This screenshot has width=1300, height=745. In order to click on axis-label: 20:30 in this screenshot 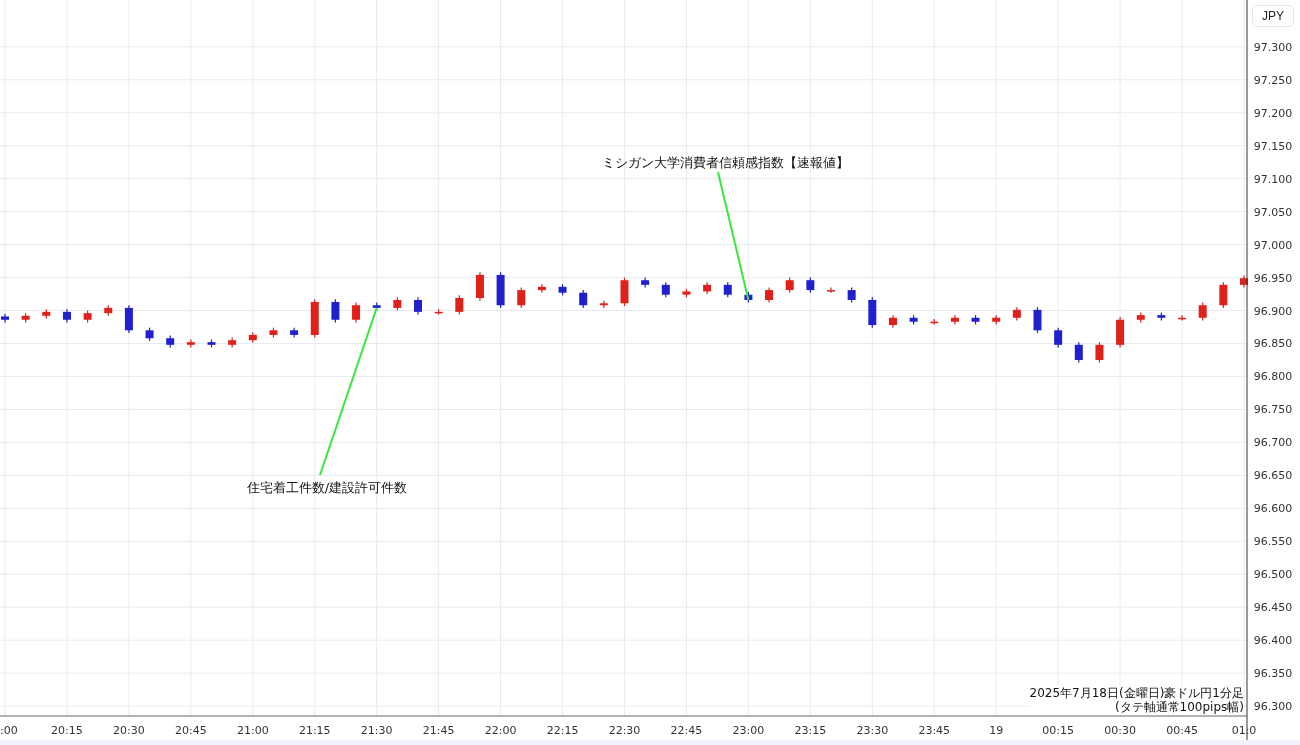, I will do `click(129, 730)`.